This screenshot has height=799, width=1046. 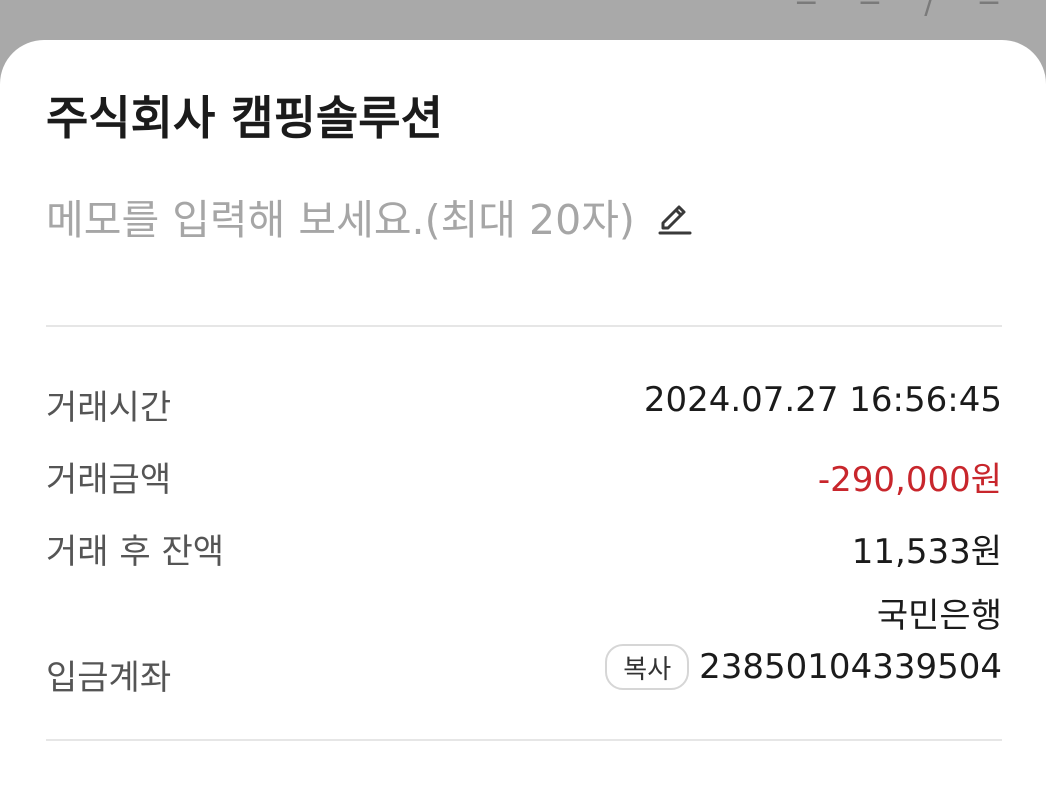 What do you see at coordinates (109, 678) in the screenshot?
I see `deposit-account-label: 입금계좌` at bounding box center [109, 678].